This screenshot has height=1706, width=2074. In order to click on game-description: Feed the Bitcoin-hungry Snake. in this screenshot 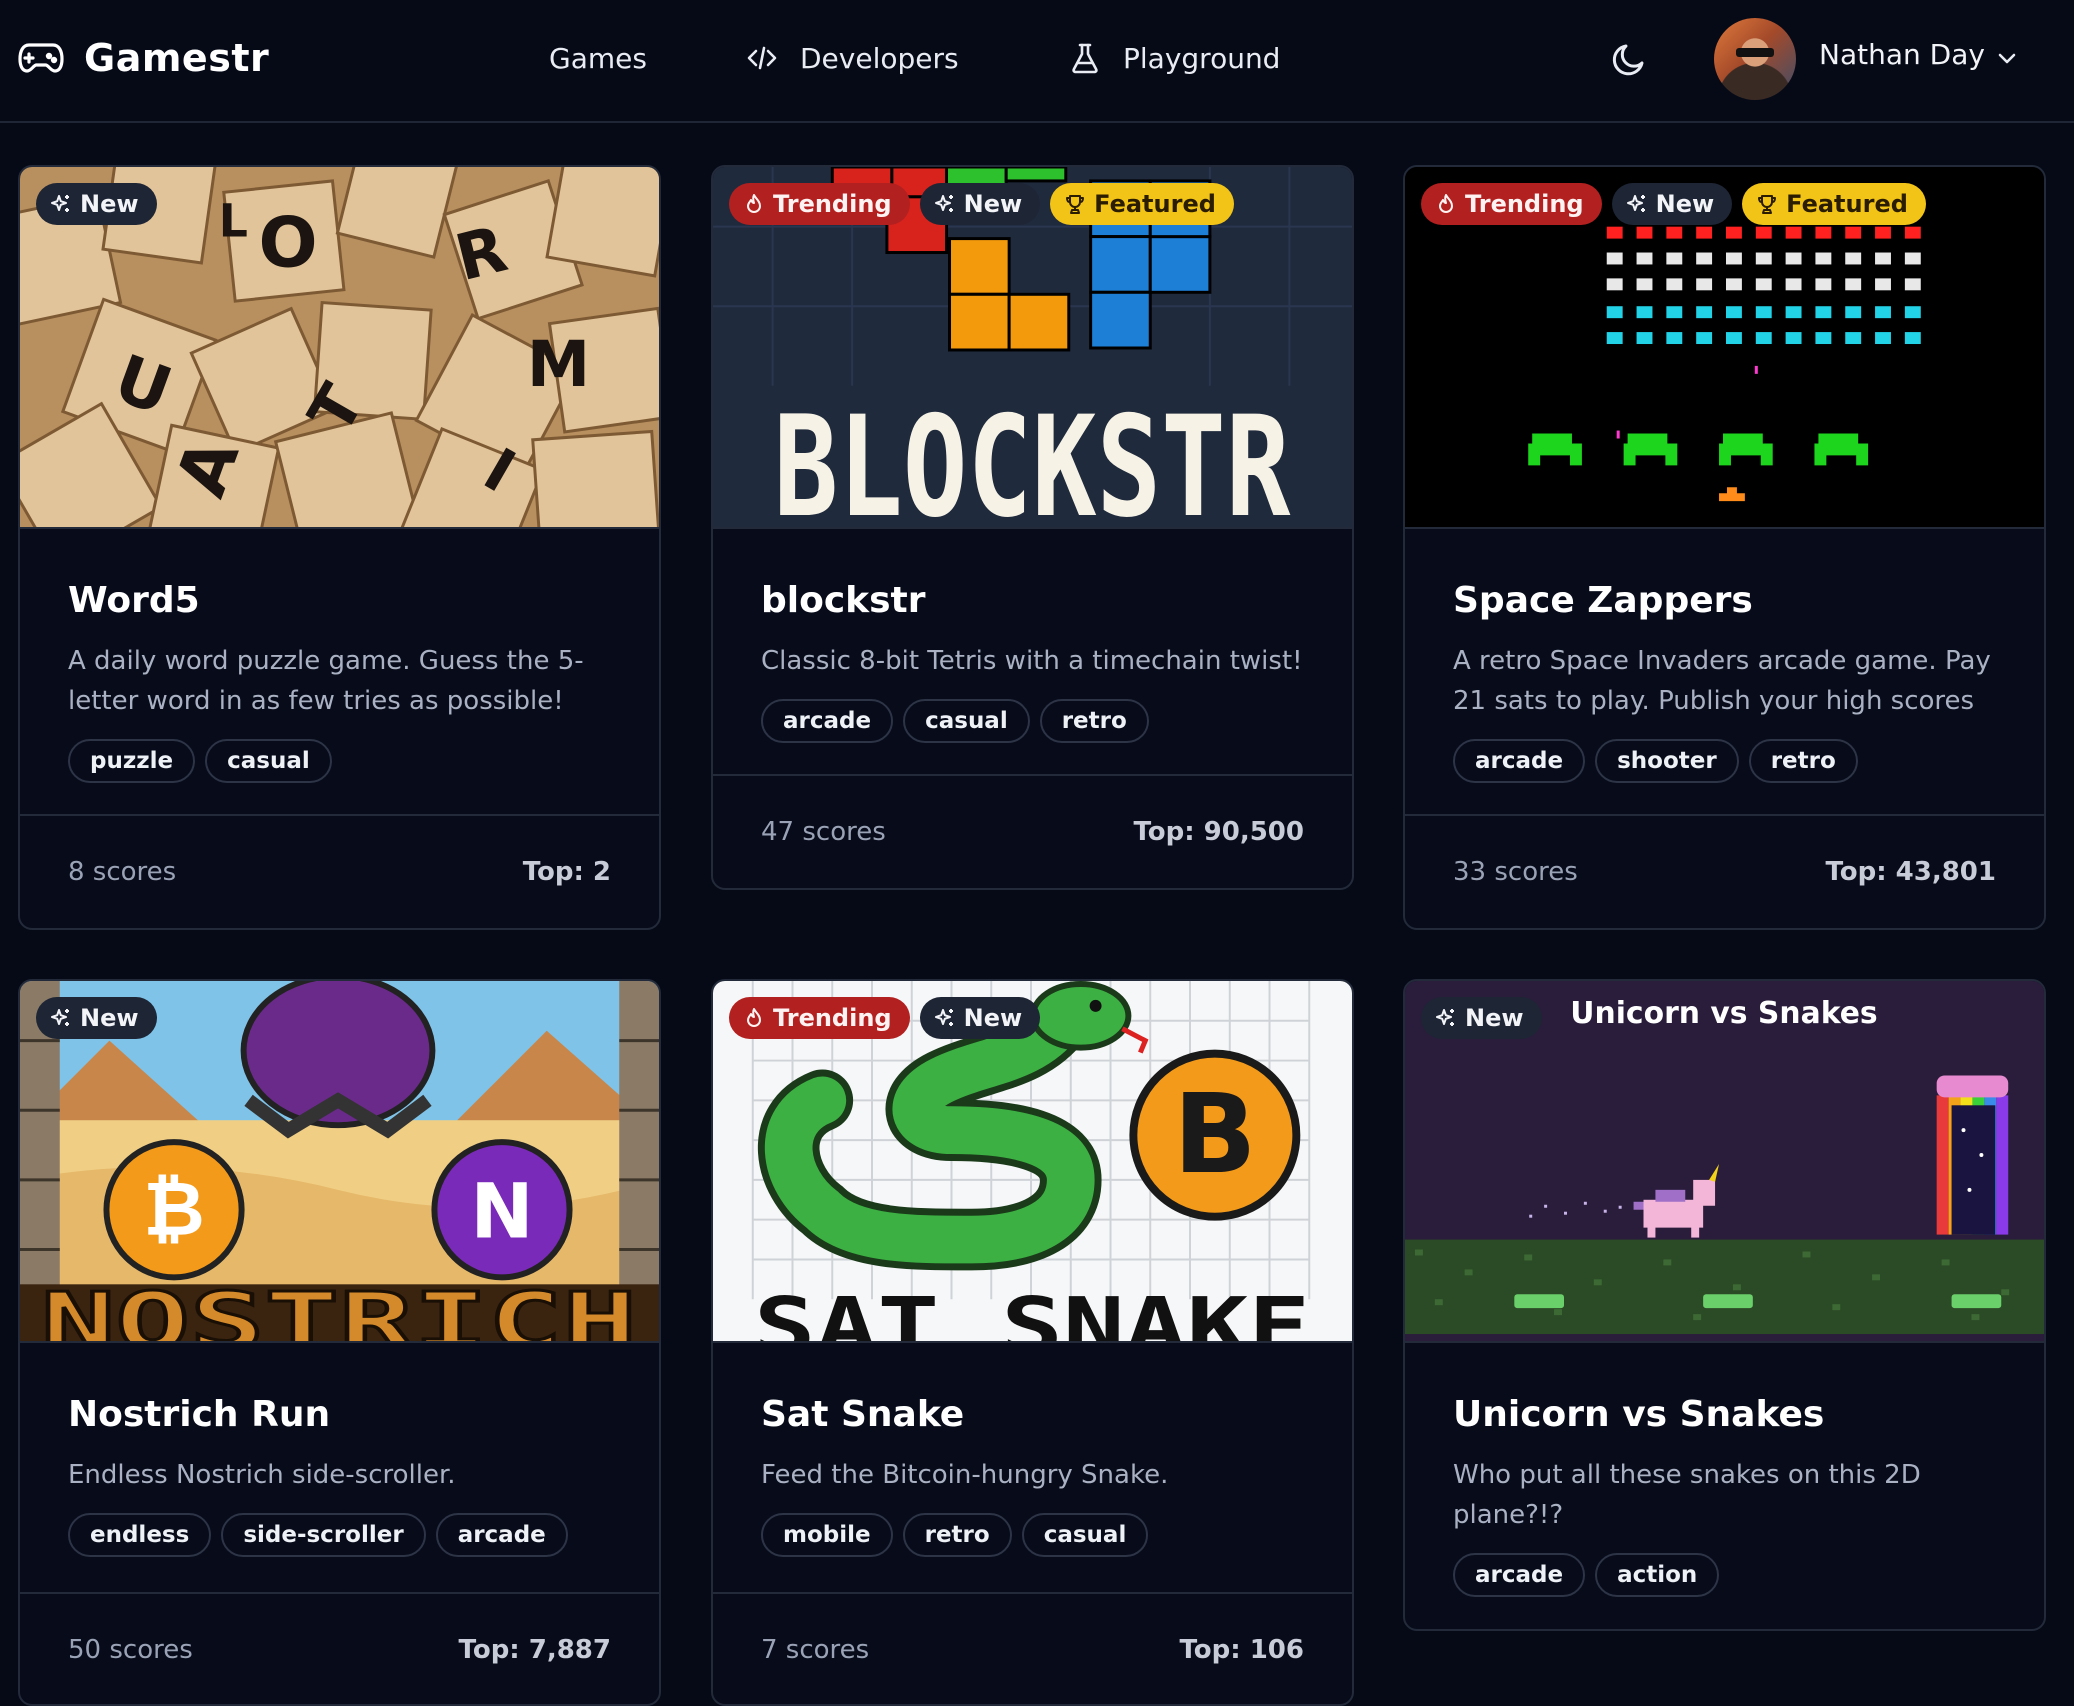, I will do `click(965, 1475)`.